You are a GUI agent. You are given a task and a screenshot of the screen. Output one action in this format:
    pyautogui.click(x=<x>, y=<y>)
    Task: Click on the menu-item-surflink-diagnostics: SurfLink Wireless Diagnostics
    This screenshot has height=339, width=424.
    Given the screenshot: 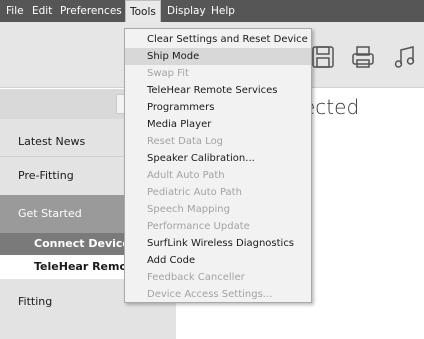 What is the action you would take?
    pyautogui.click(x=218, y=243)
    